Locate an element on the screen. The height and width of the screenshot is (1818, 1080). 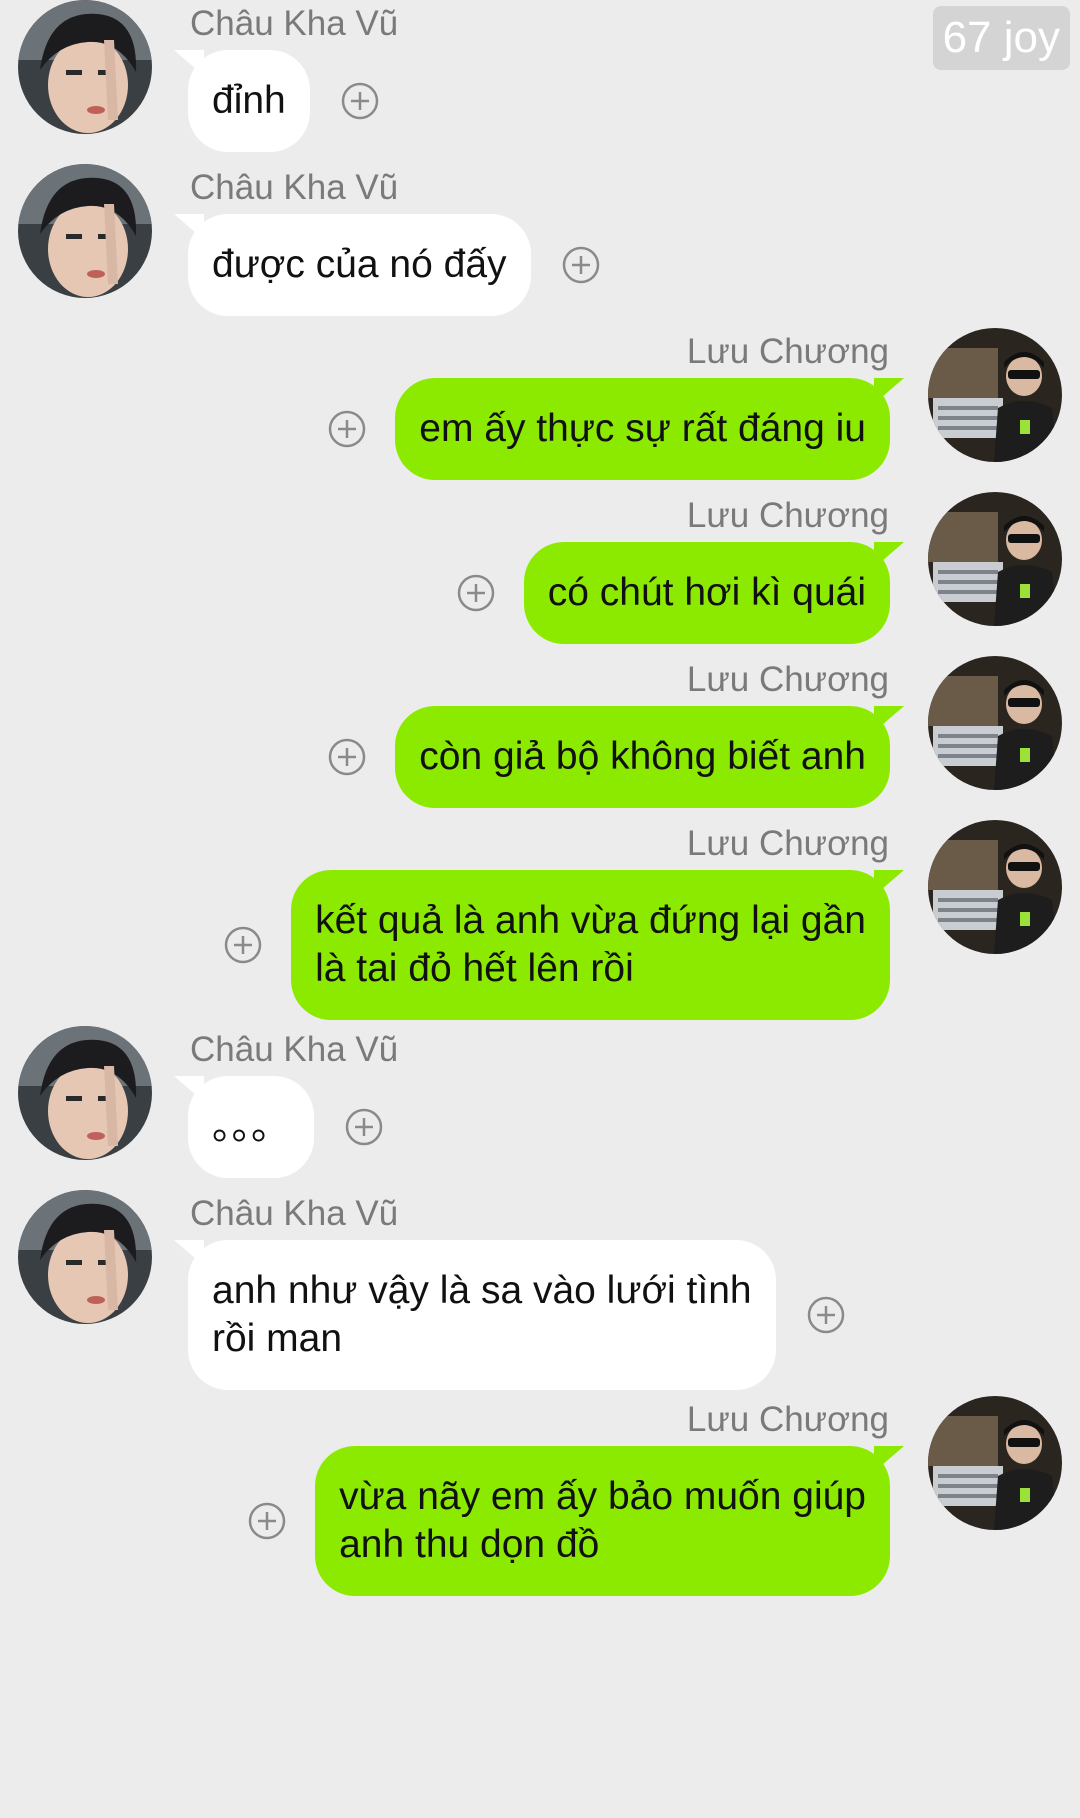
message-text-line: rồi man is located at coordinates (277, 1338).